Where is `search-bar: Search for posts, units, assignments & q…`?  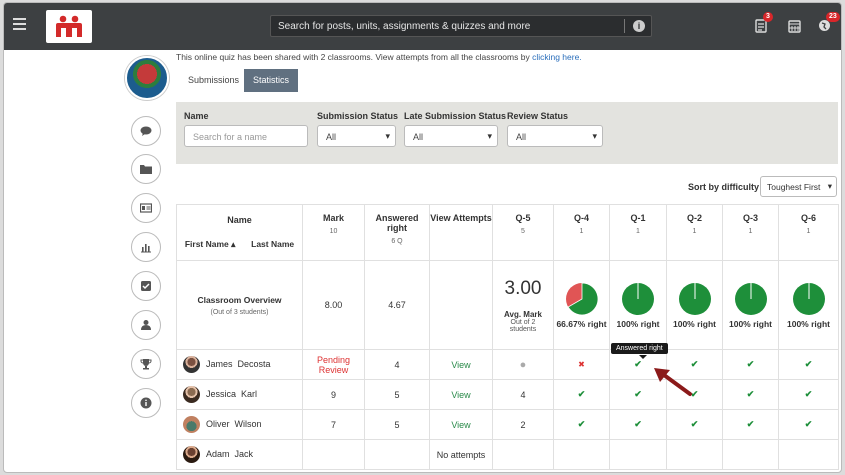 search-bar: Search for posts, units, assignments & q… is located at coordinates (461, 26).